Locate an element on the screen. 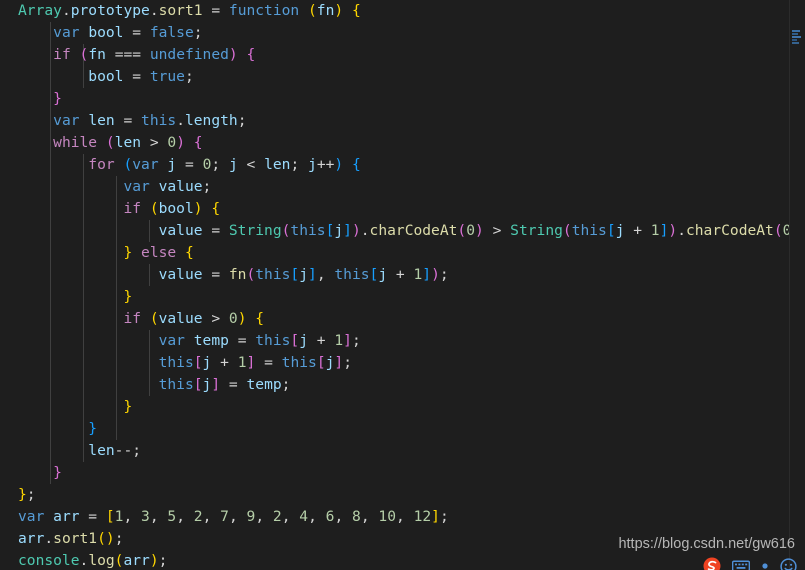  code-line: if (bool) { is located at coordinates (395, 209).